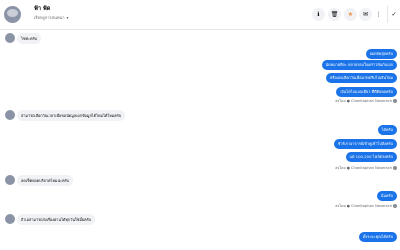 This screenshot has height=250, width=400. What do you see at coordinates (377, 237) in the screenshot?
I see `message-bubble: ตั้งระยะคุณได้ครับ` at bounding box center [377, 237].